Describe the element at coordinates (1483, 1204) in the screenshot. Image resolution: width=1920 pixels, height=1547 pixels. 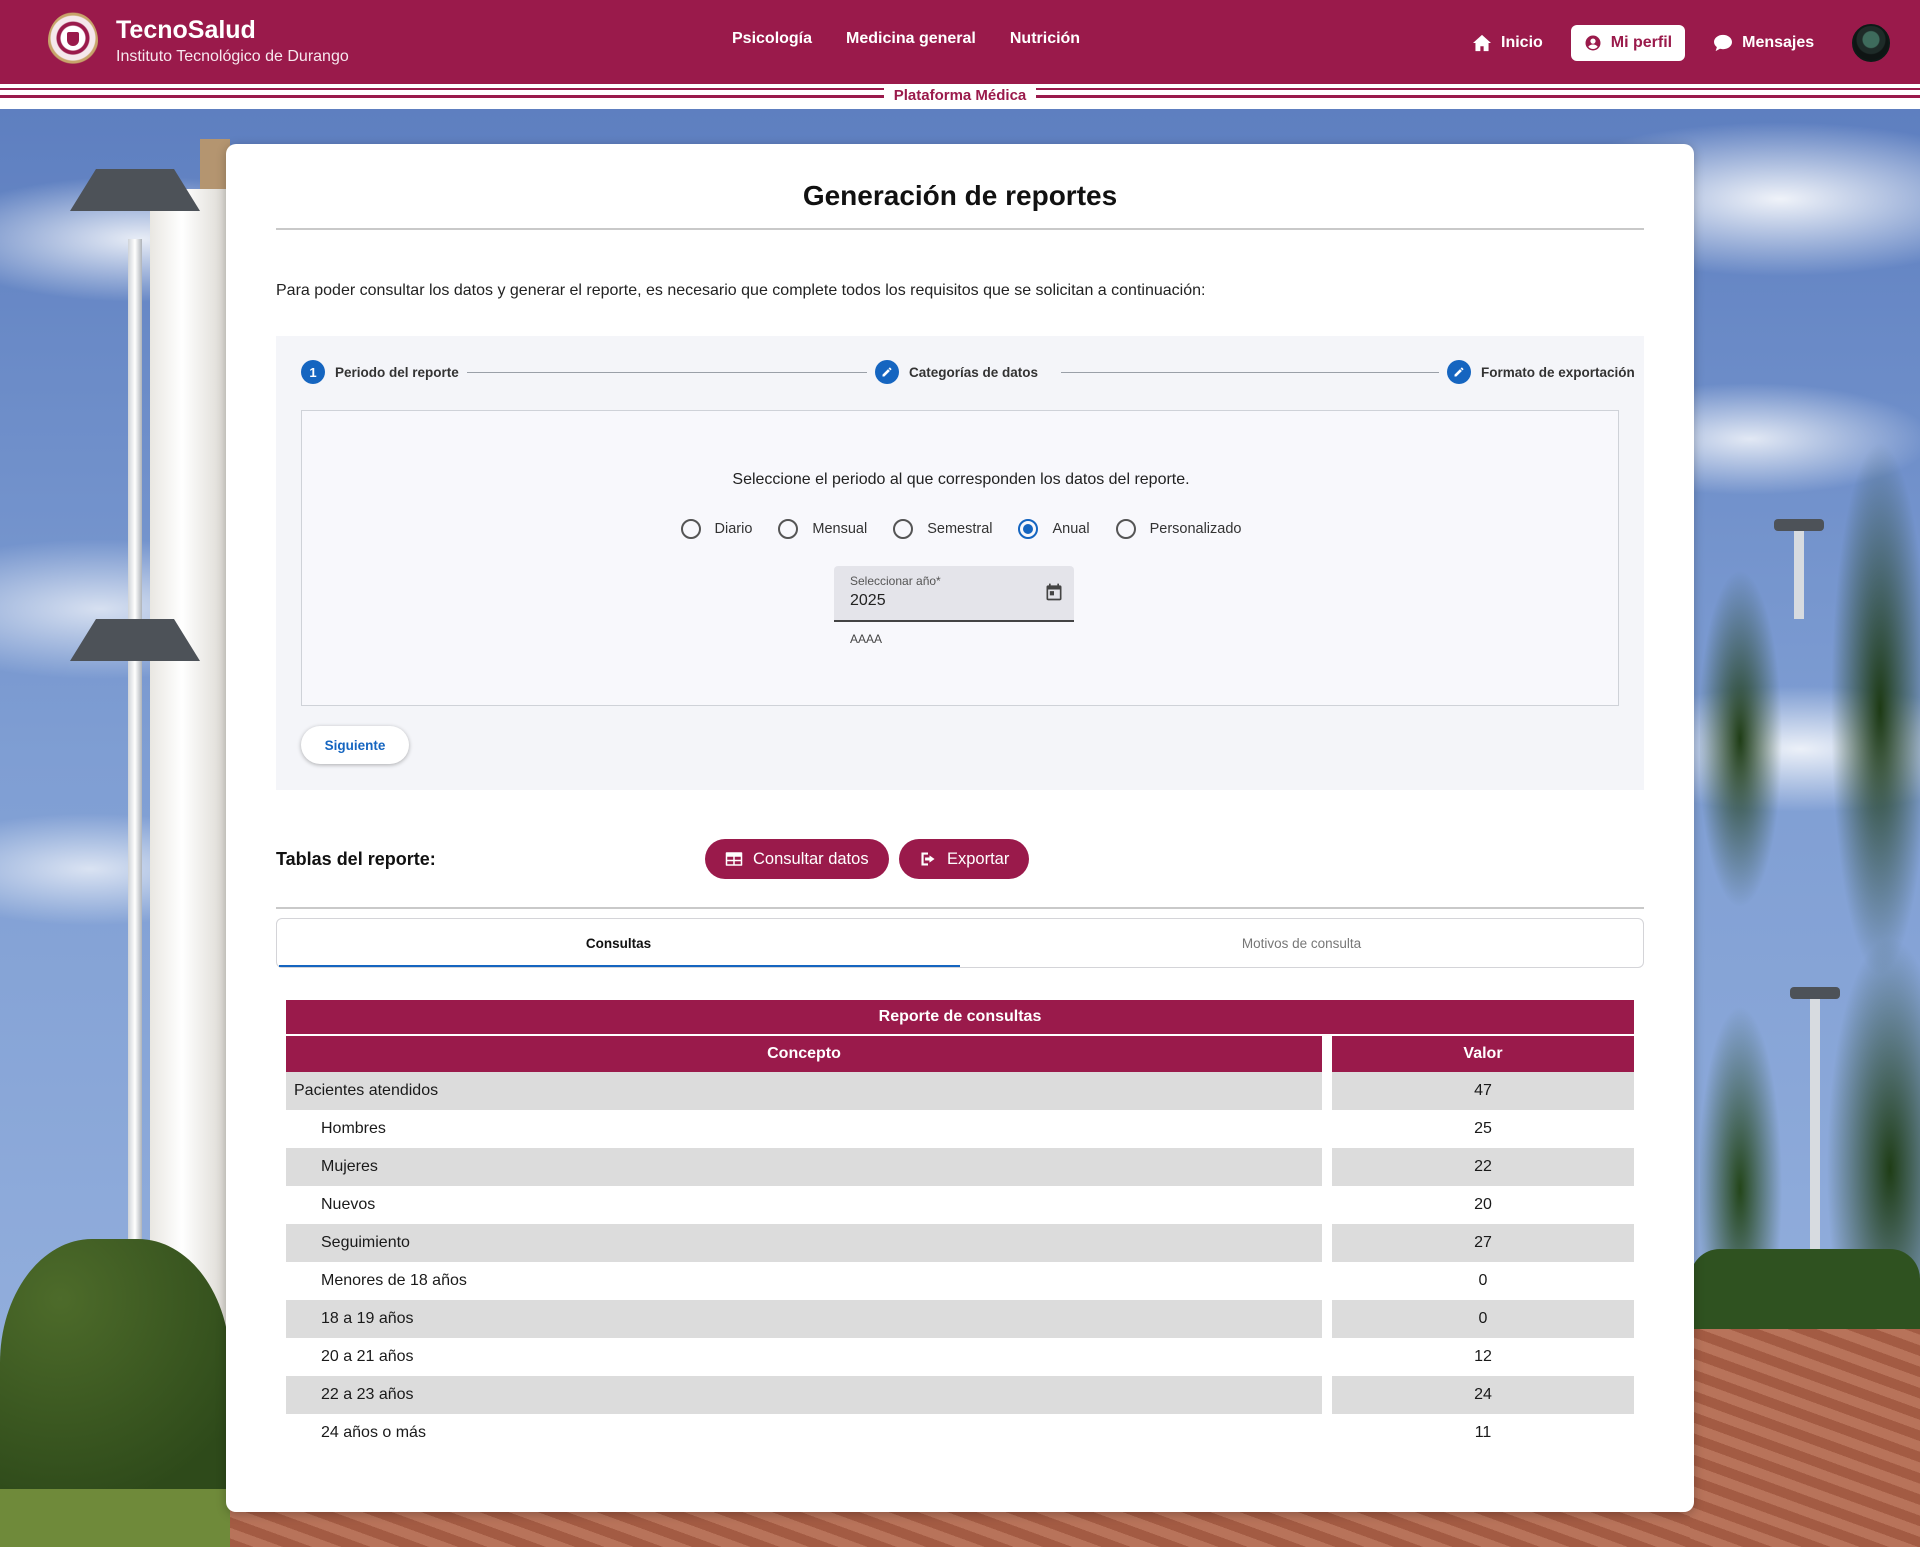
I see `row-value: 20` at that location.